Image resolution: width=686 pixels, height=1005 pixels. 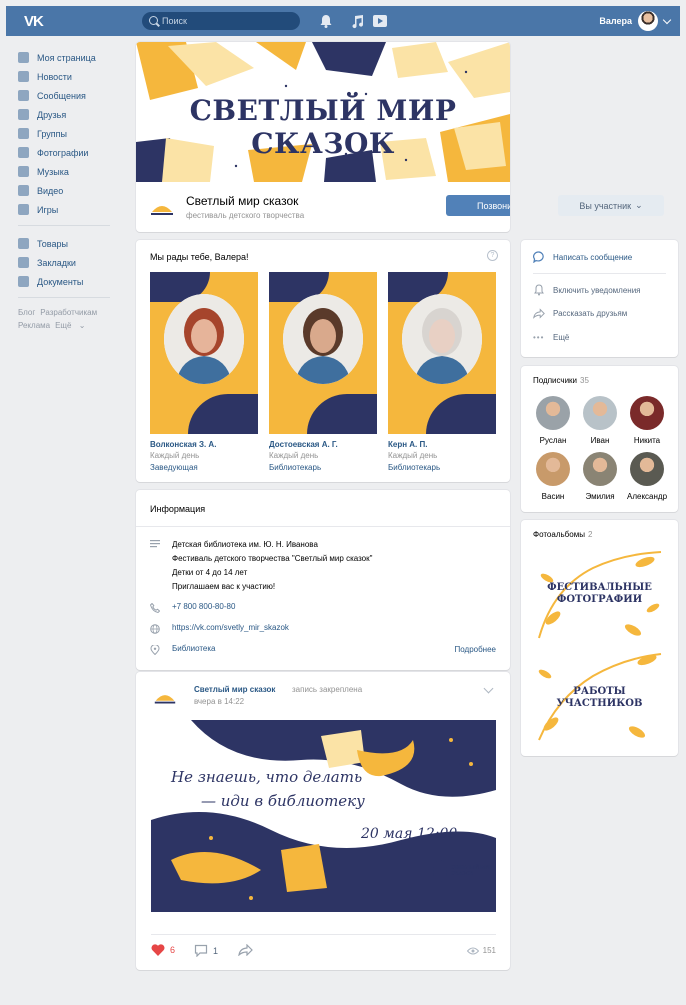 What do you see at coordinates (56, 262) in the screenshot?
I see `sidebar-item-label: Закладки` at bounding box center [56, 262].